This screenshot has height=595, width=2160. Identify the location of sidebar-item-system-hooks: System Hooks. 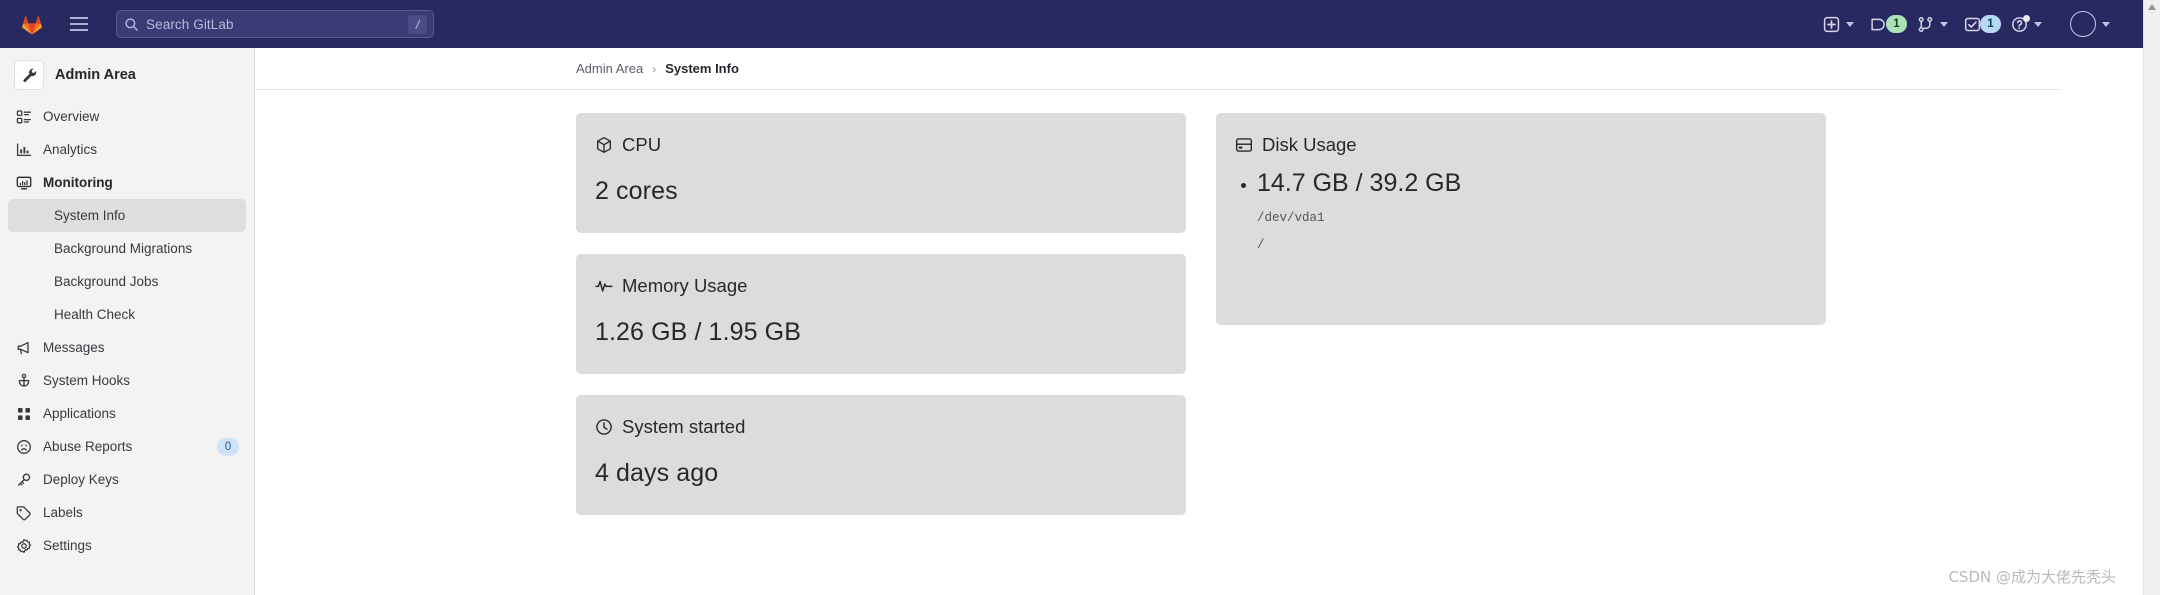
(127, 380).